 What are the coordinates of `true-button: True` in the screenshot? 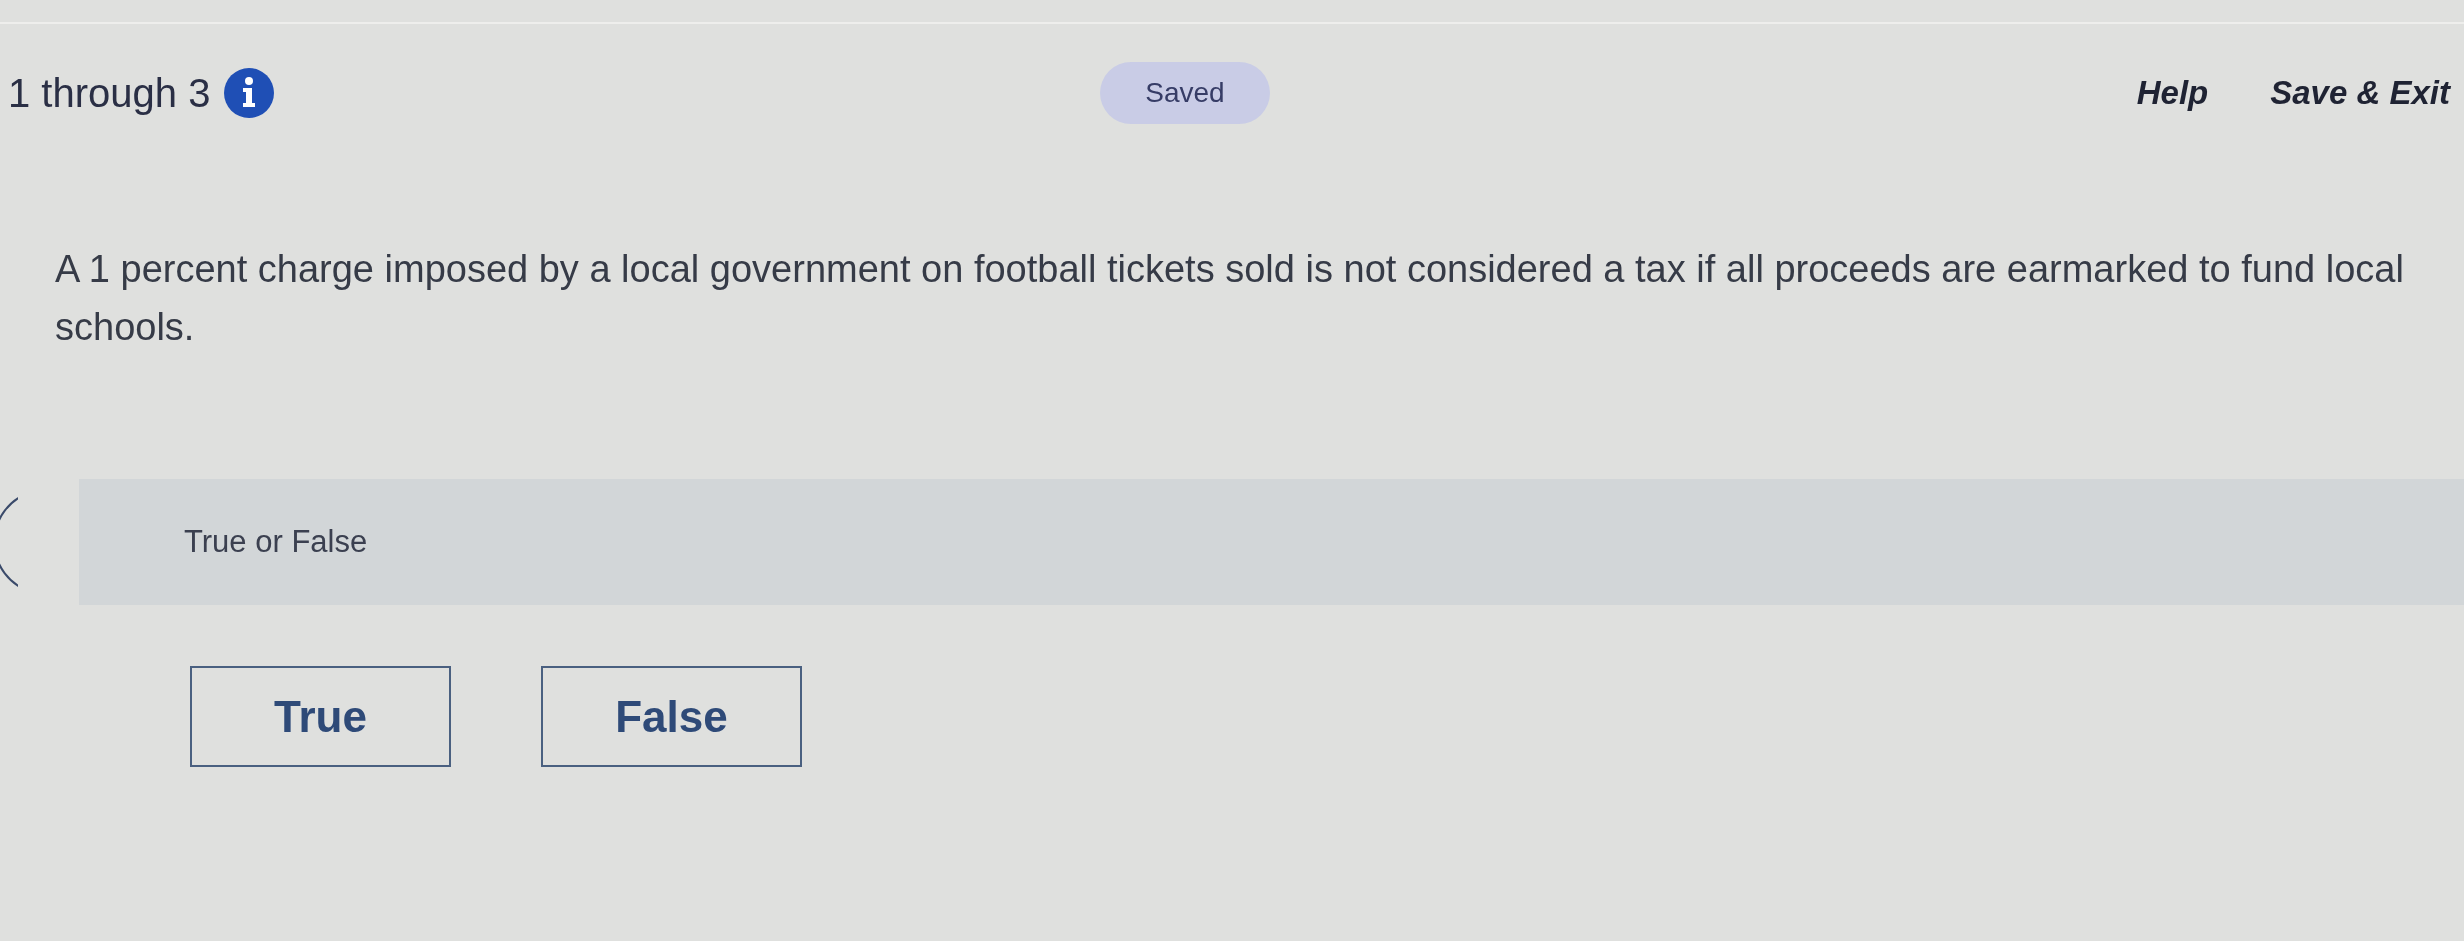 It's located at (320, 716).